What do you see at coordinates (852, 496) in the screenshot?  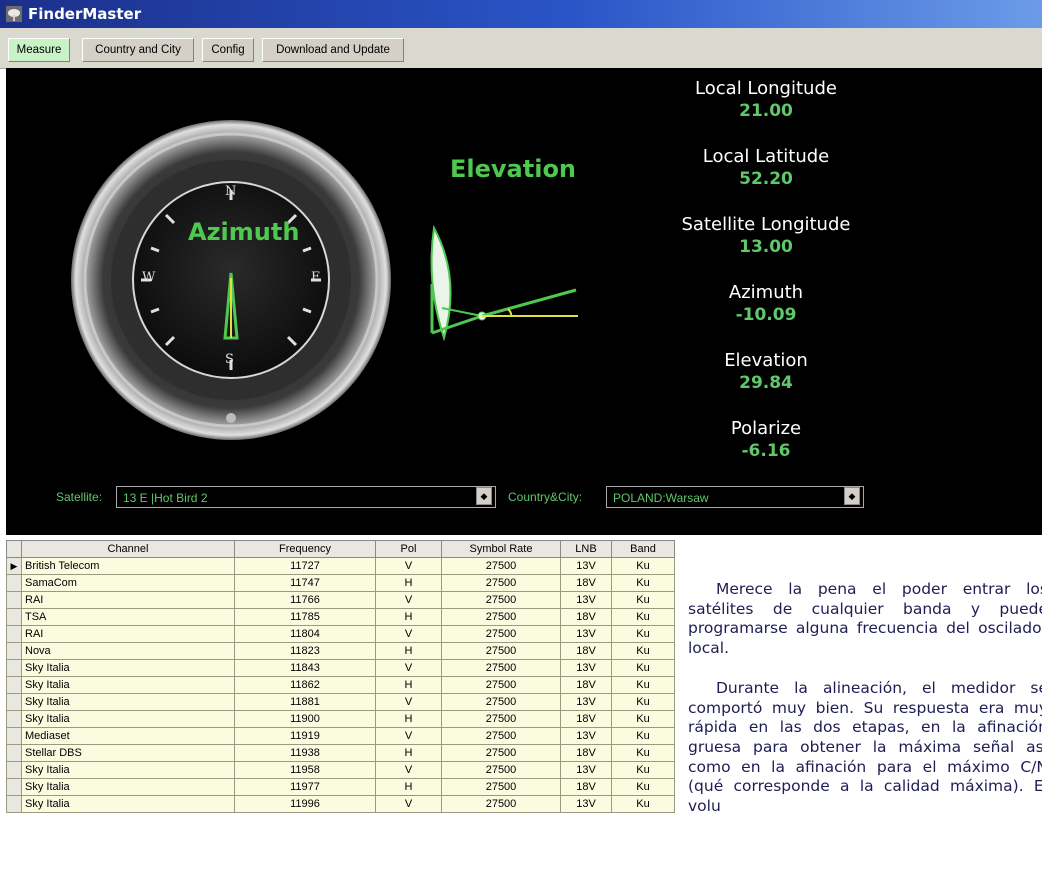 I see `country-city-dropdown-button: ◆` at bounding box center [852, 496].